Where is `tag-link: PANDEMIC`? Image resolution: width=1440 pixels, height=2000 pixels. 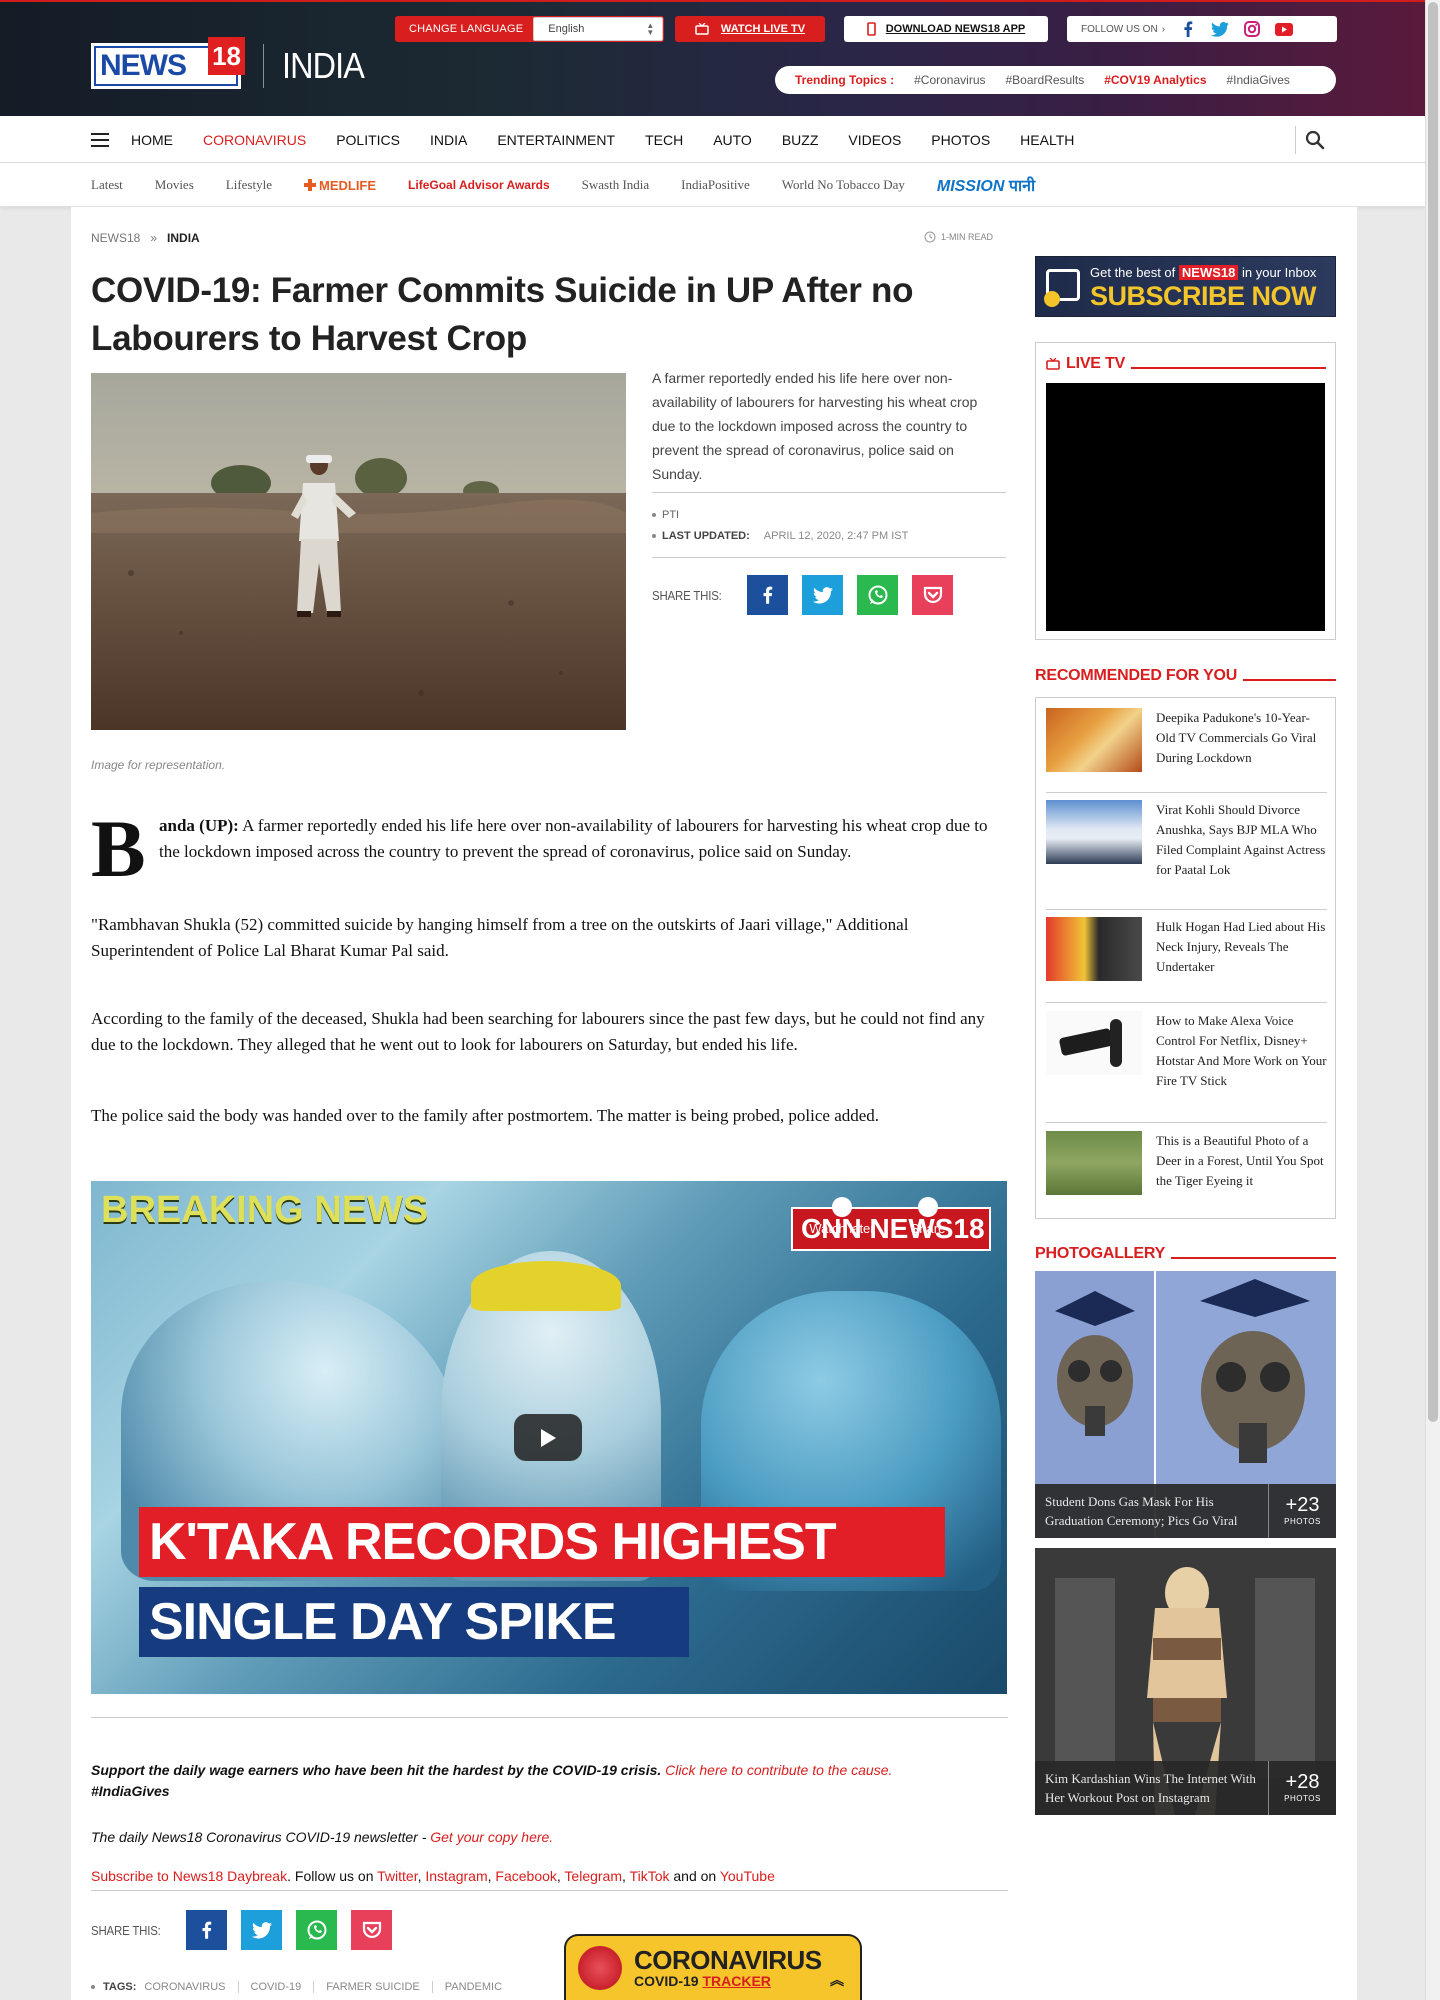
tag-link: PANDEMIC is located at coordinates (473, 1987).